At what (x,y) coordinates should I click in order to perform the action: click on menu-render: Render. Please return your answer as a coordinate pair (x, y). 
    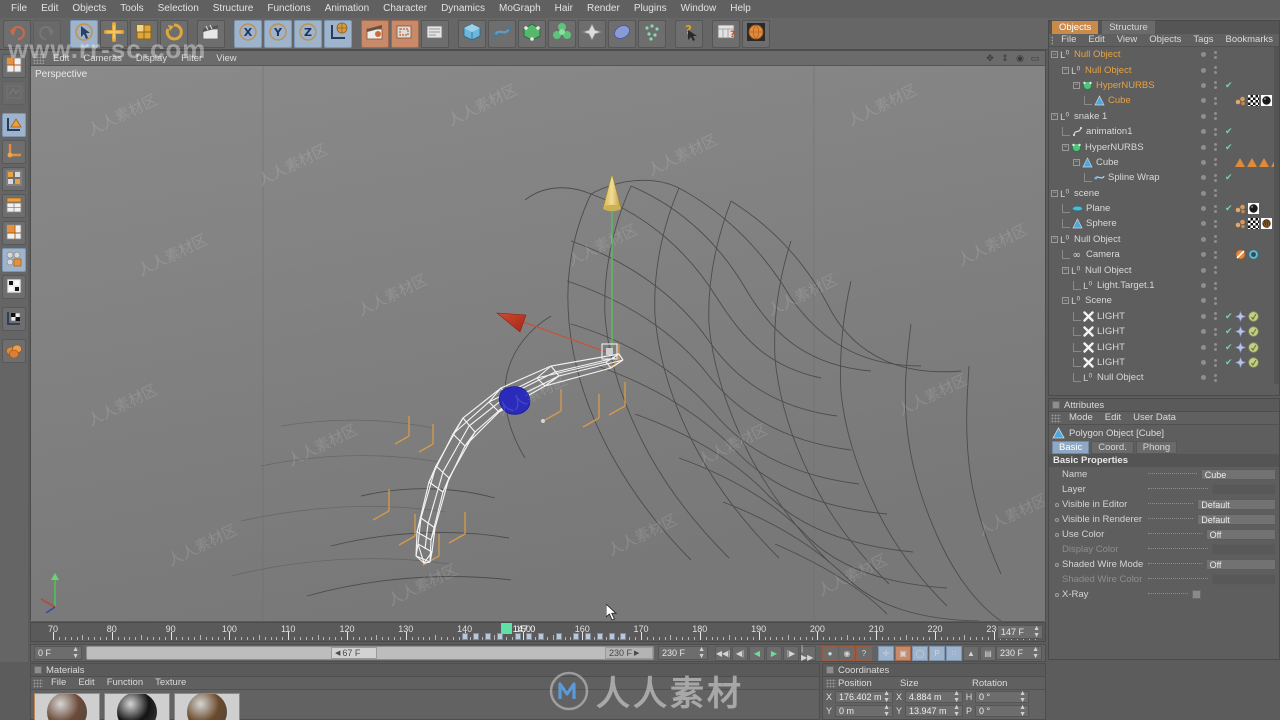
    Looking at the image, I should click on (603, 9).